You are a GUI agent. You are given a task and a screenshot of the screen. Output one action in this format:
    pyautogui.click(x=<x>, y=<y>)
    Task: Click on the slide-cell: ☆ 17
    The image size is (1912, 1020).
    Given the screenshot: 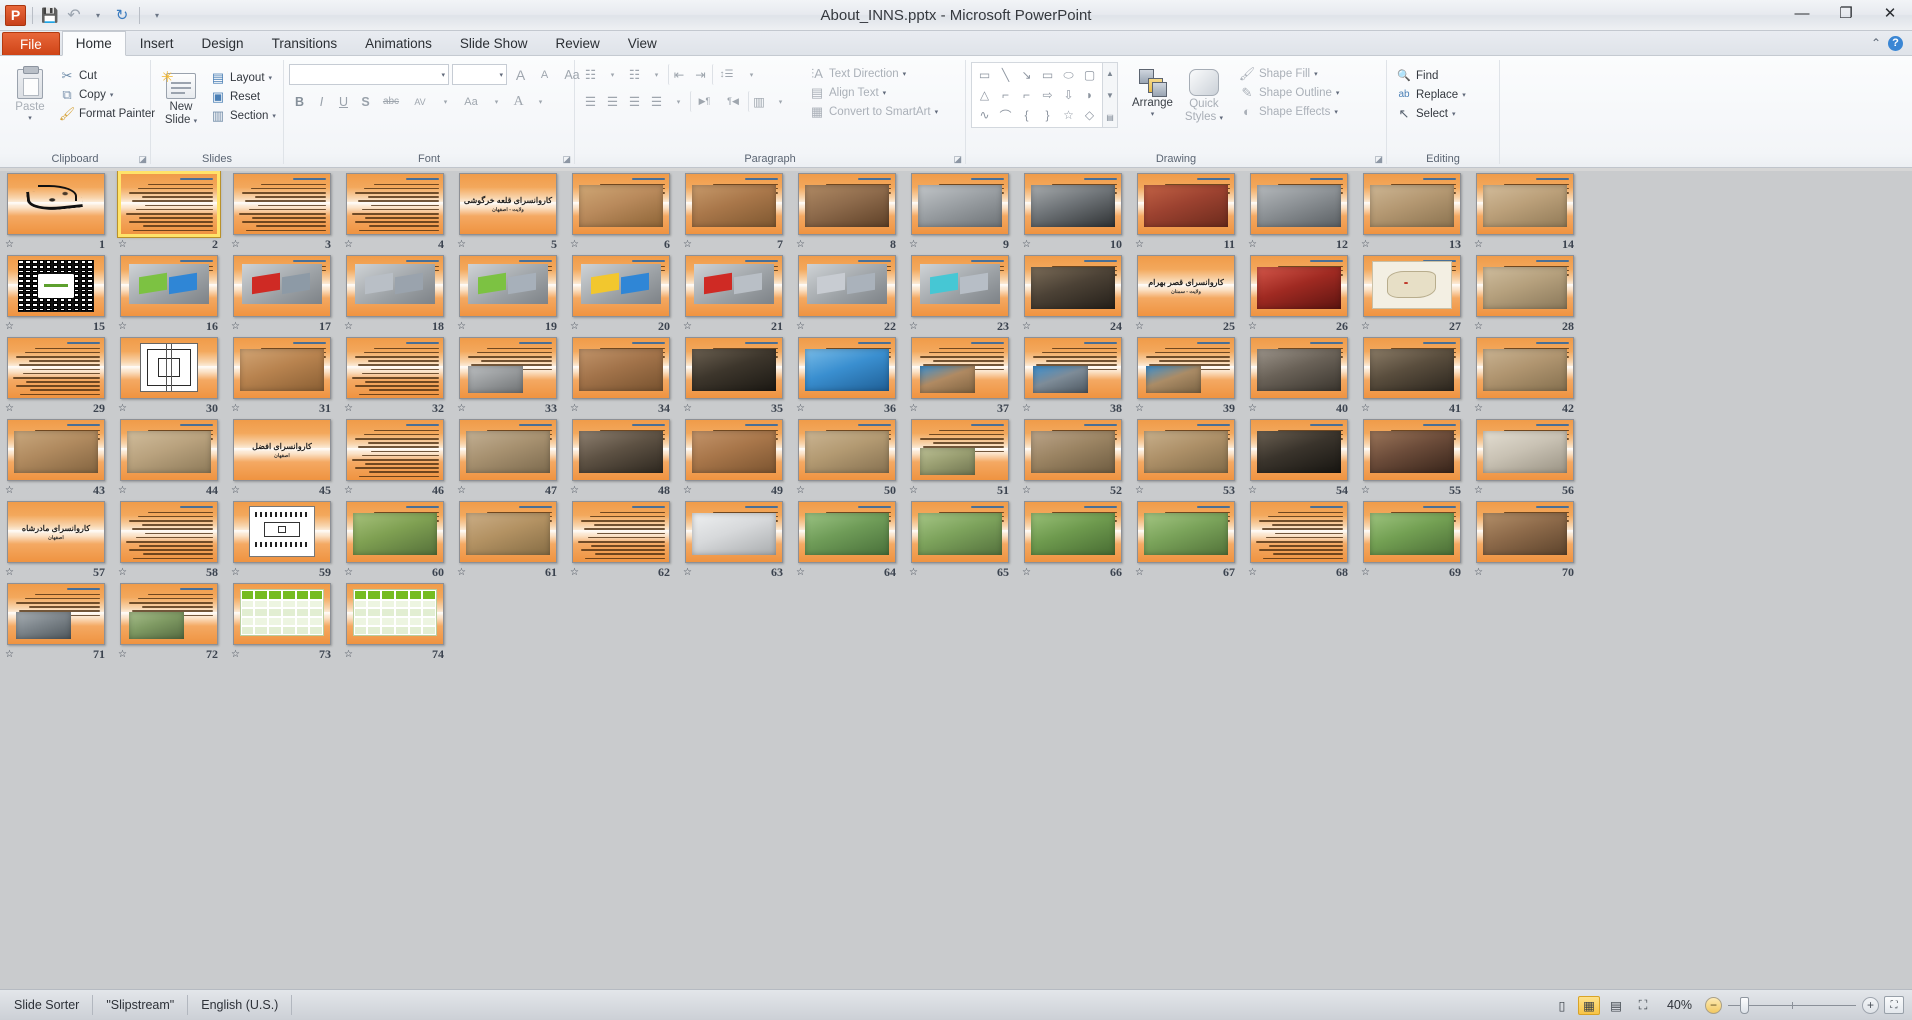 What is the action you would take?
    pyautogui.click(x=282, y=294)
    